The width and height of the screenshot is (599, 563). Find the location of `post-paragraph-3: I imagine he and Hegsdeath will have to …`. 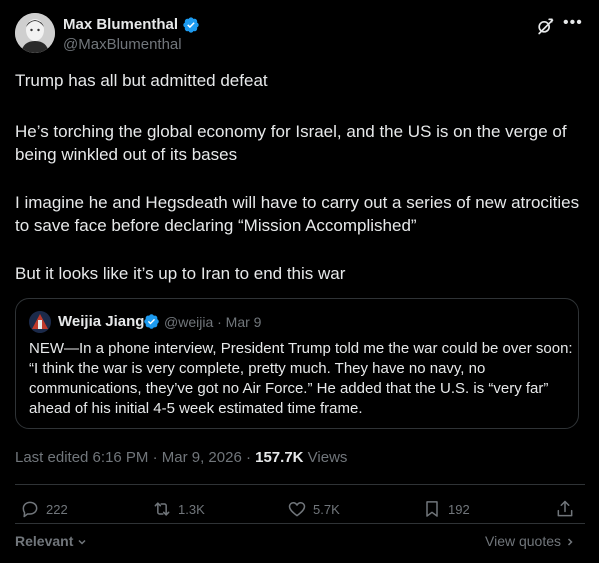

post-paragraph-3: I imagine he and Hegsdeath will have to … is located at coordinates (297, 214).